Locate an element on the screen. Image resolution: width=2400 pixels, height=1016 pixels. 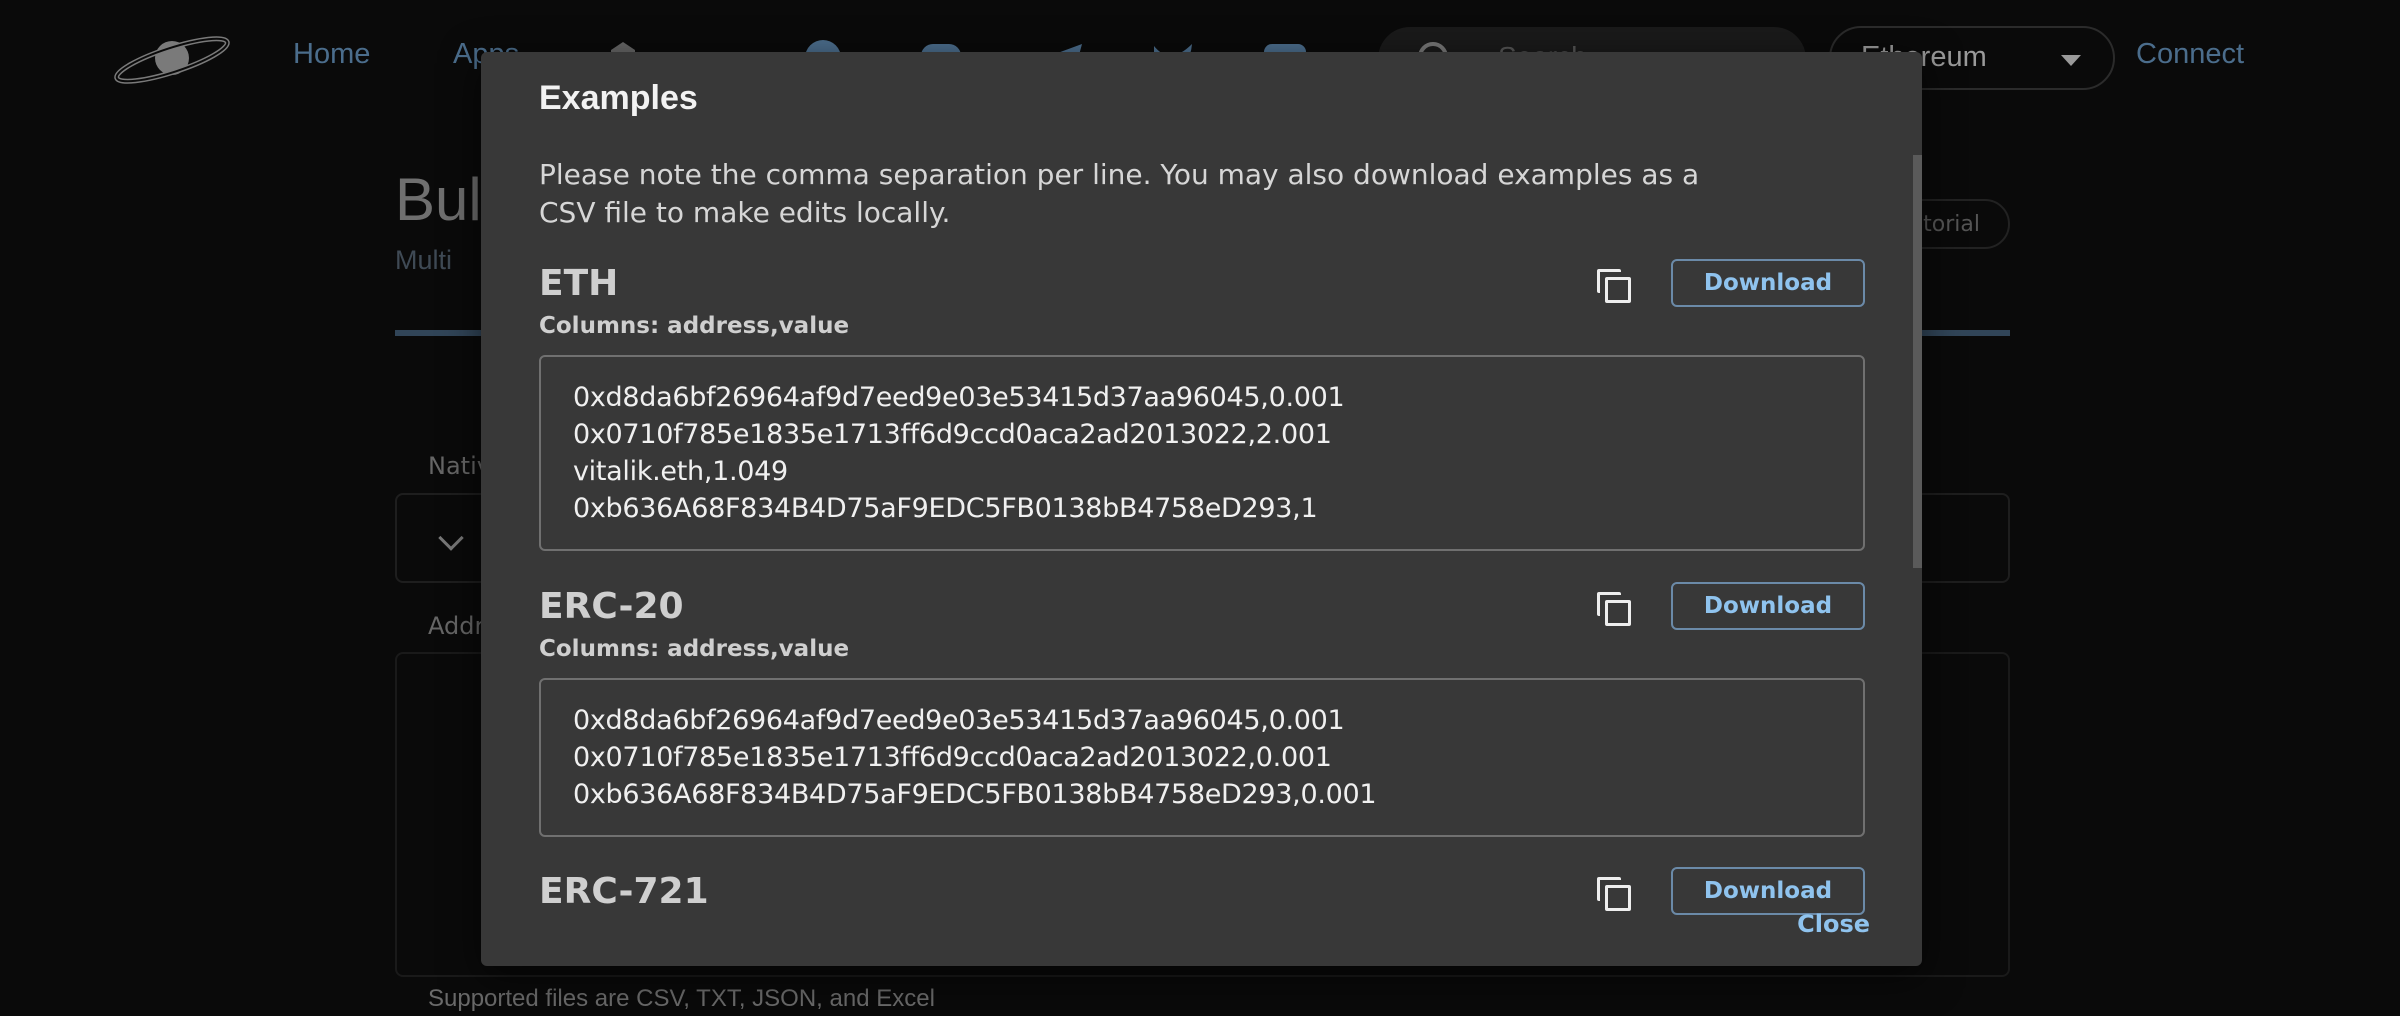
section-heading: ETH is located at coordinates (579, 283).